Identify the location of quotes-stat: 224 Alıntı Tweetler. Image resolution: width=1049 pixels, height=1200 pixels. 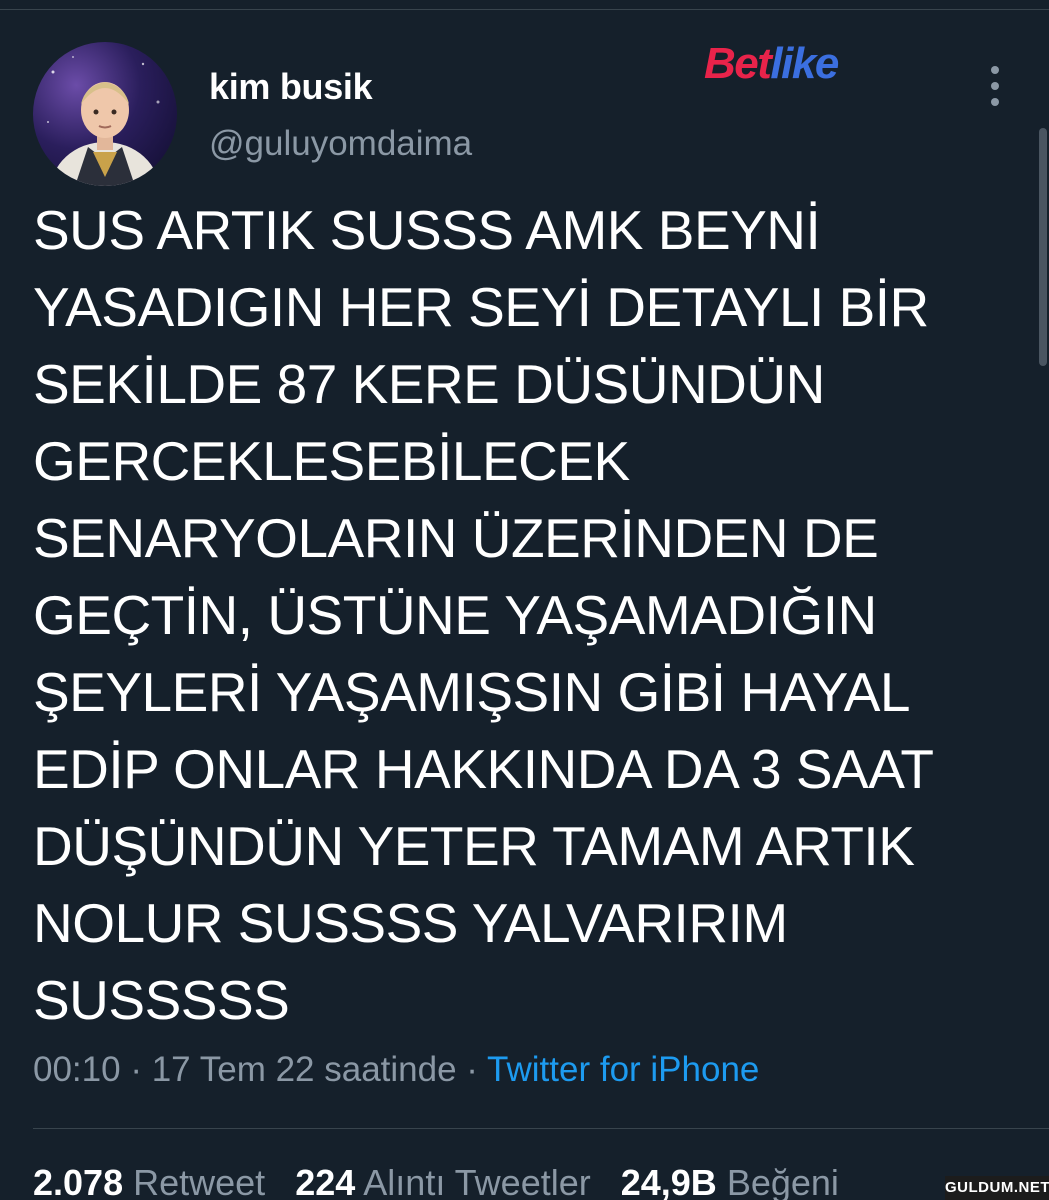
(443, 1181).